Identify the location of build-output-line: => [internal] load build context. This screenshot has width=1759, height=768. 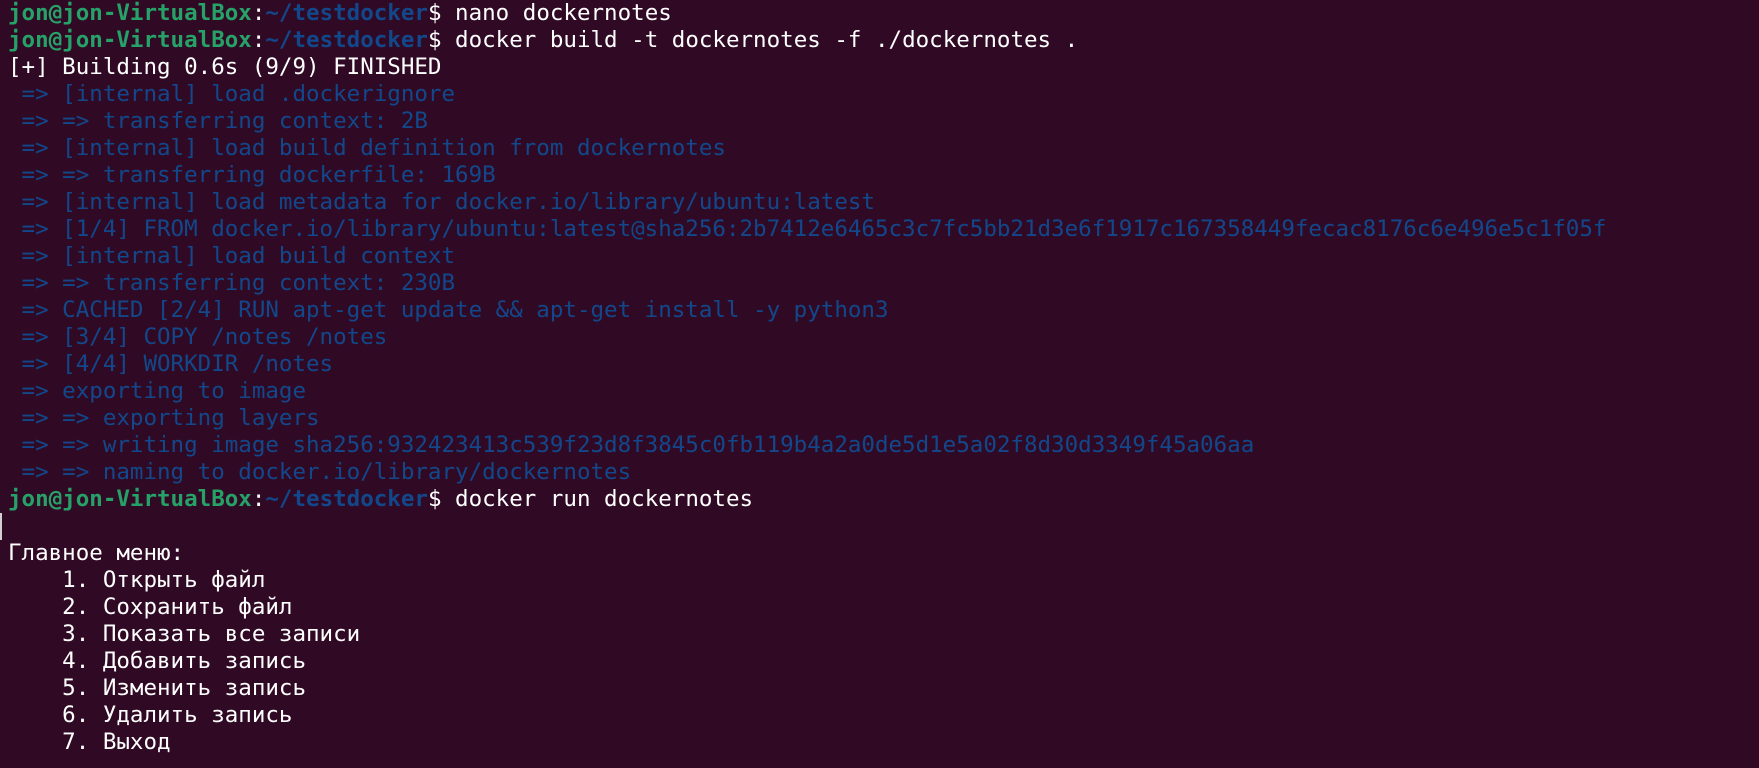
(232, 256).